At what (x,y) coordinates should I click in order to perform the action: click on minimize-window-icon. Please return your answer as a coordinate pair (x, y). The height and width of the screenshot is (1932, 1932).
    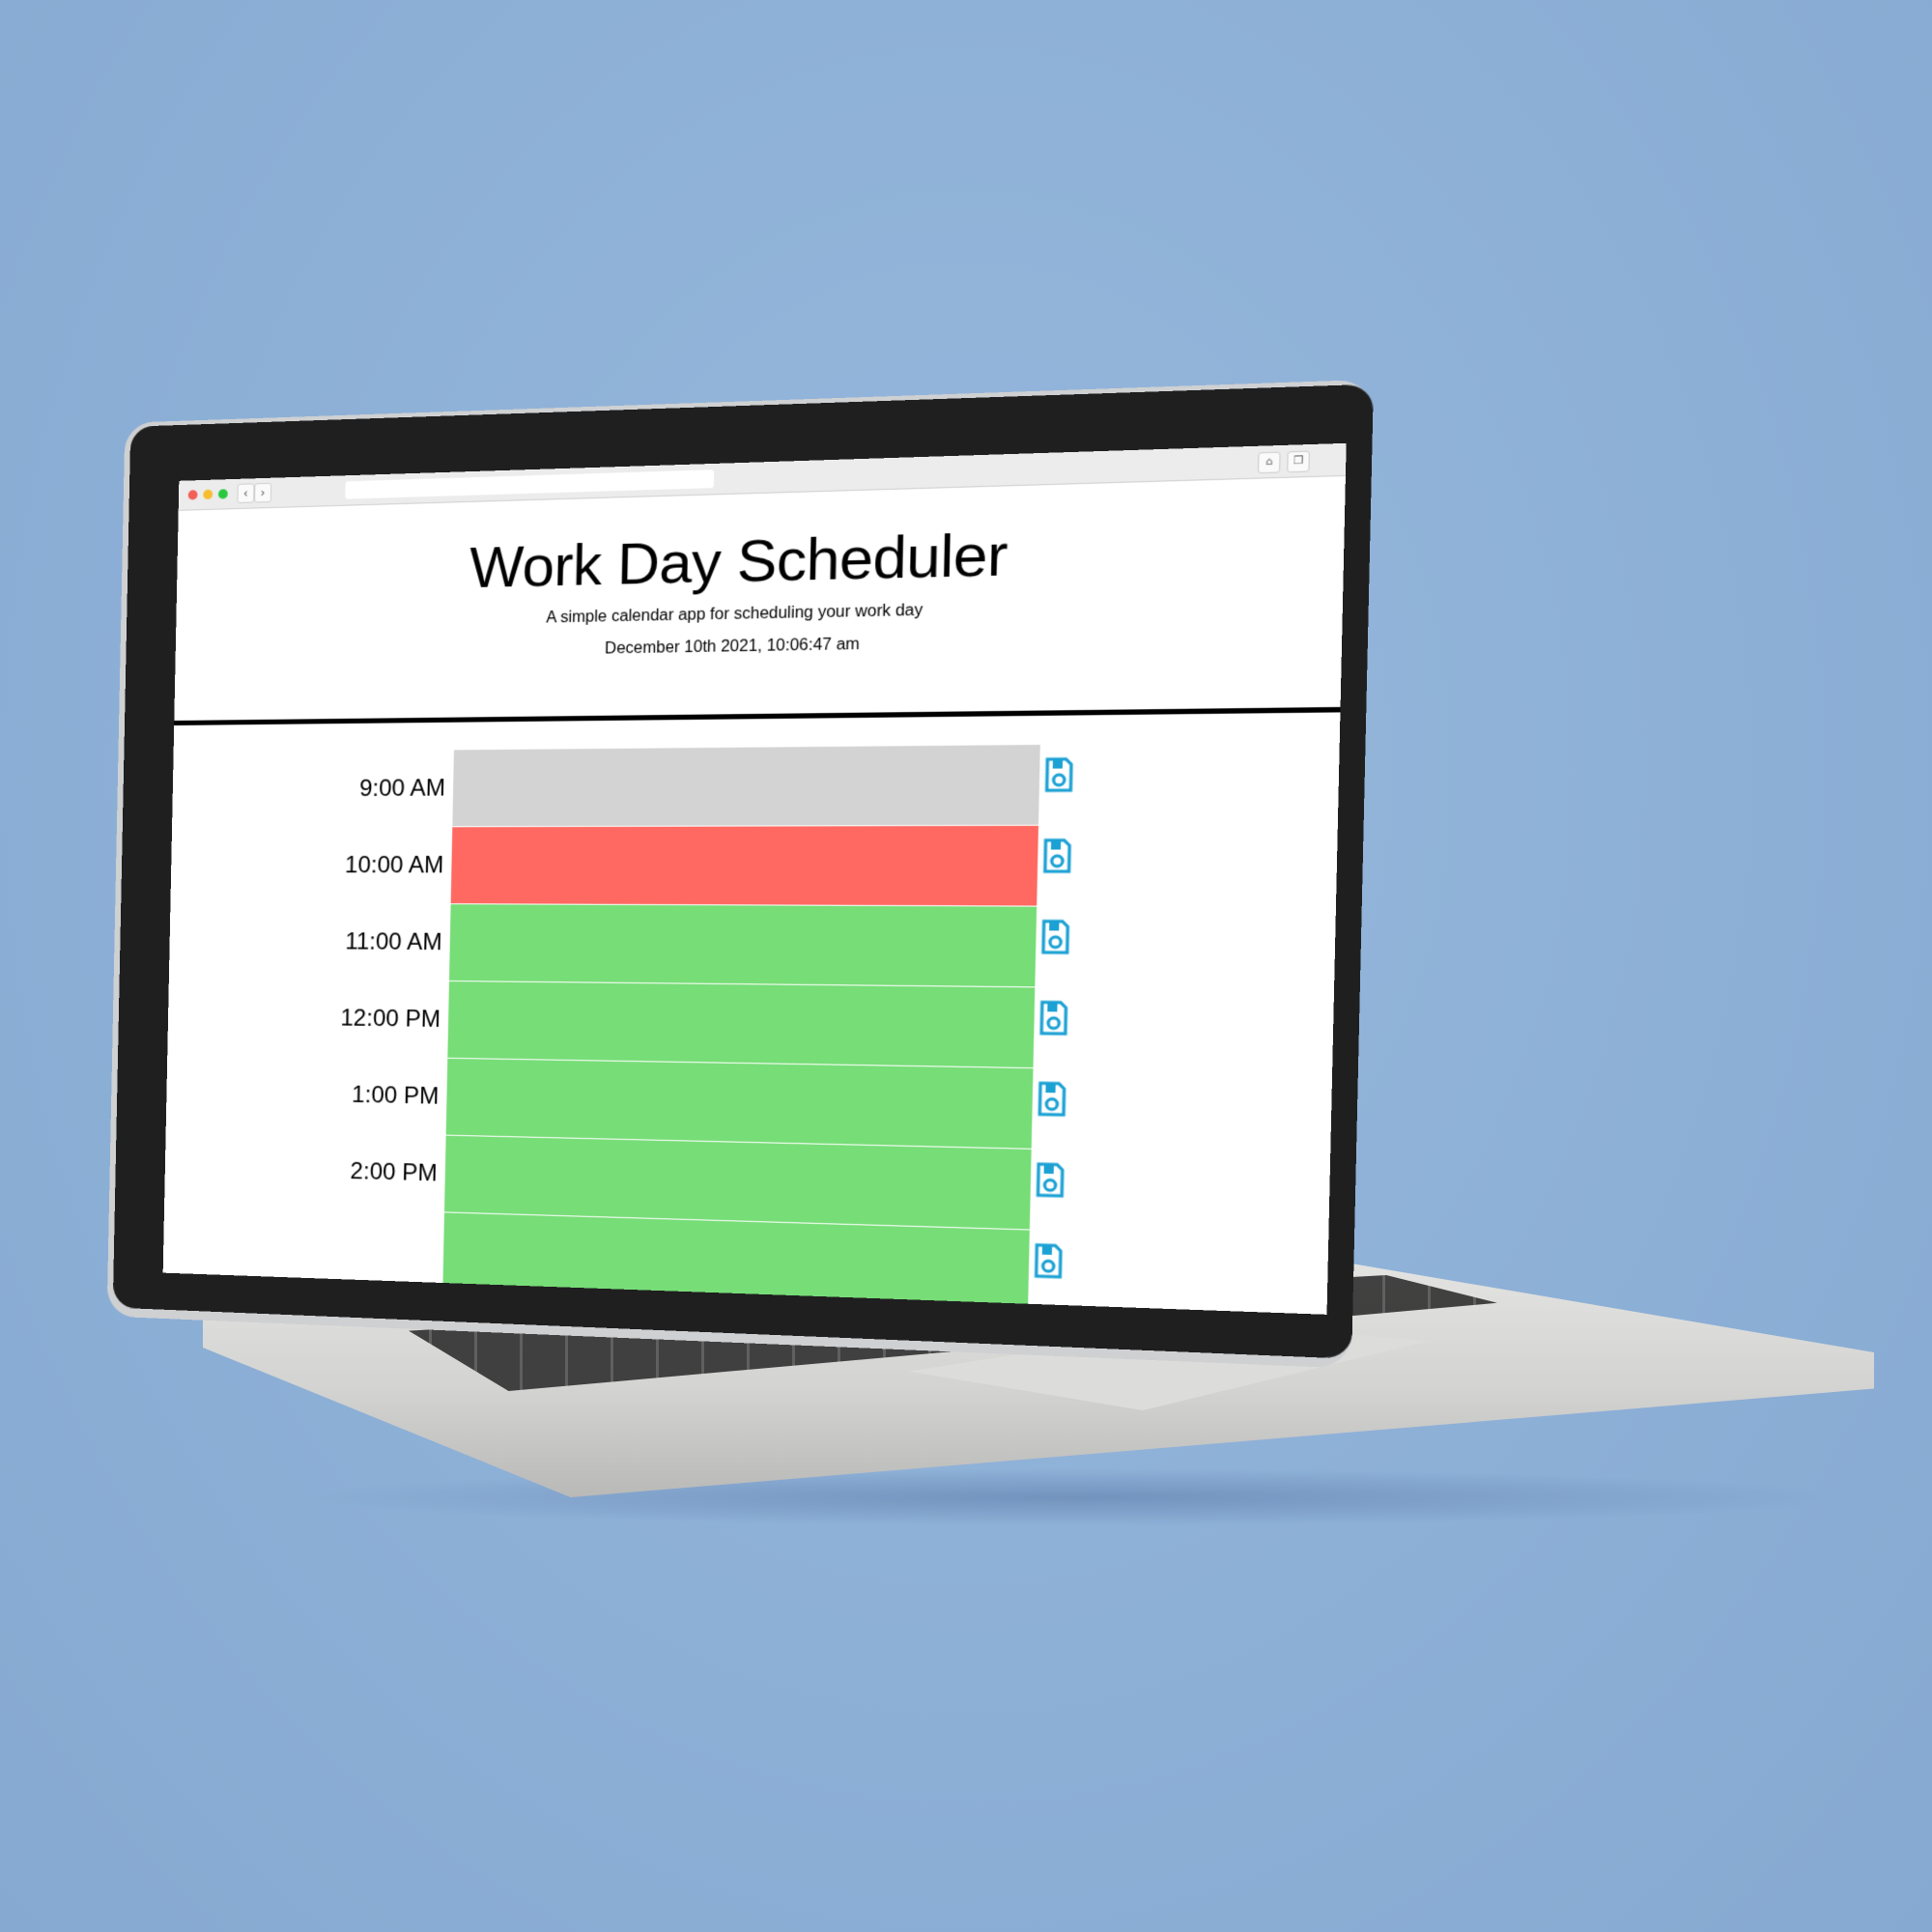
    Looking at the image, I should click on (208, 494).